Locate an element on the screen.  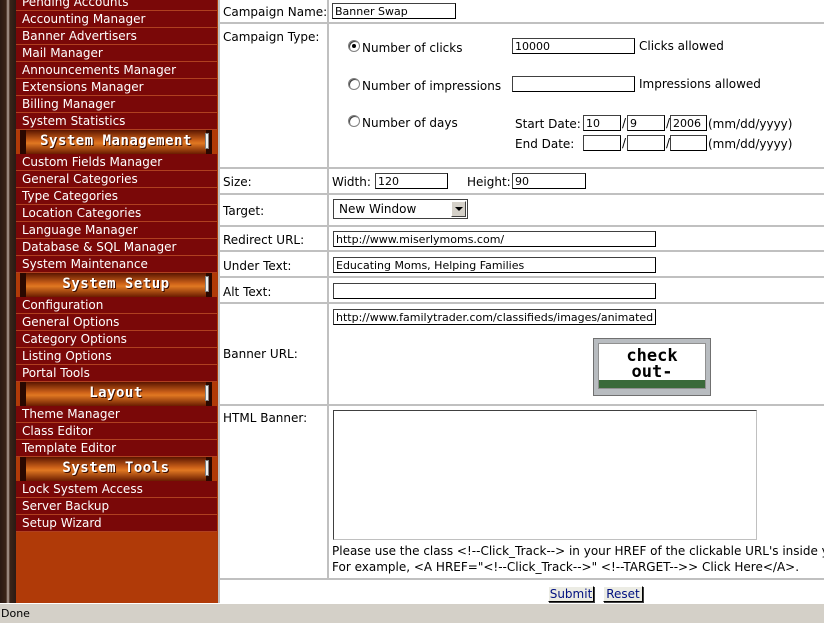
section-header-system-management: System Management is located at coordinates (116, 142).